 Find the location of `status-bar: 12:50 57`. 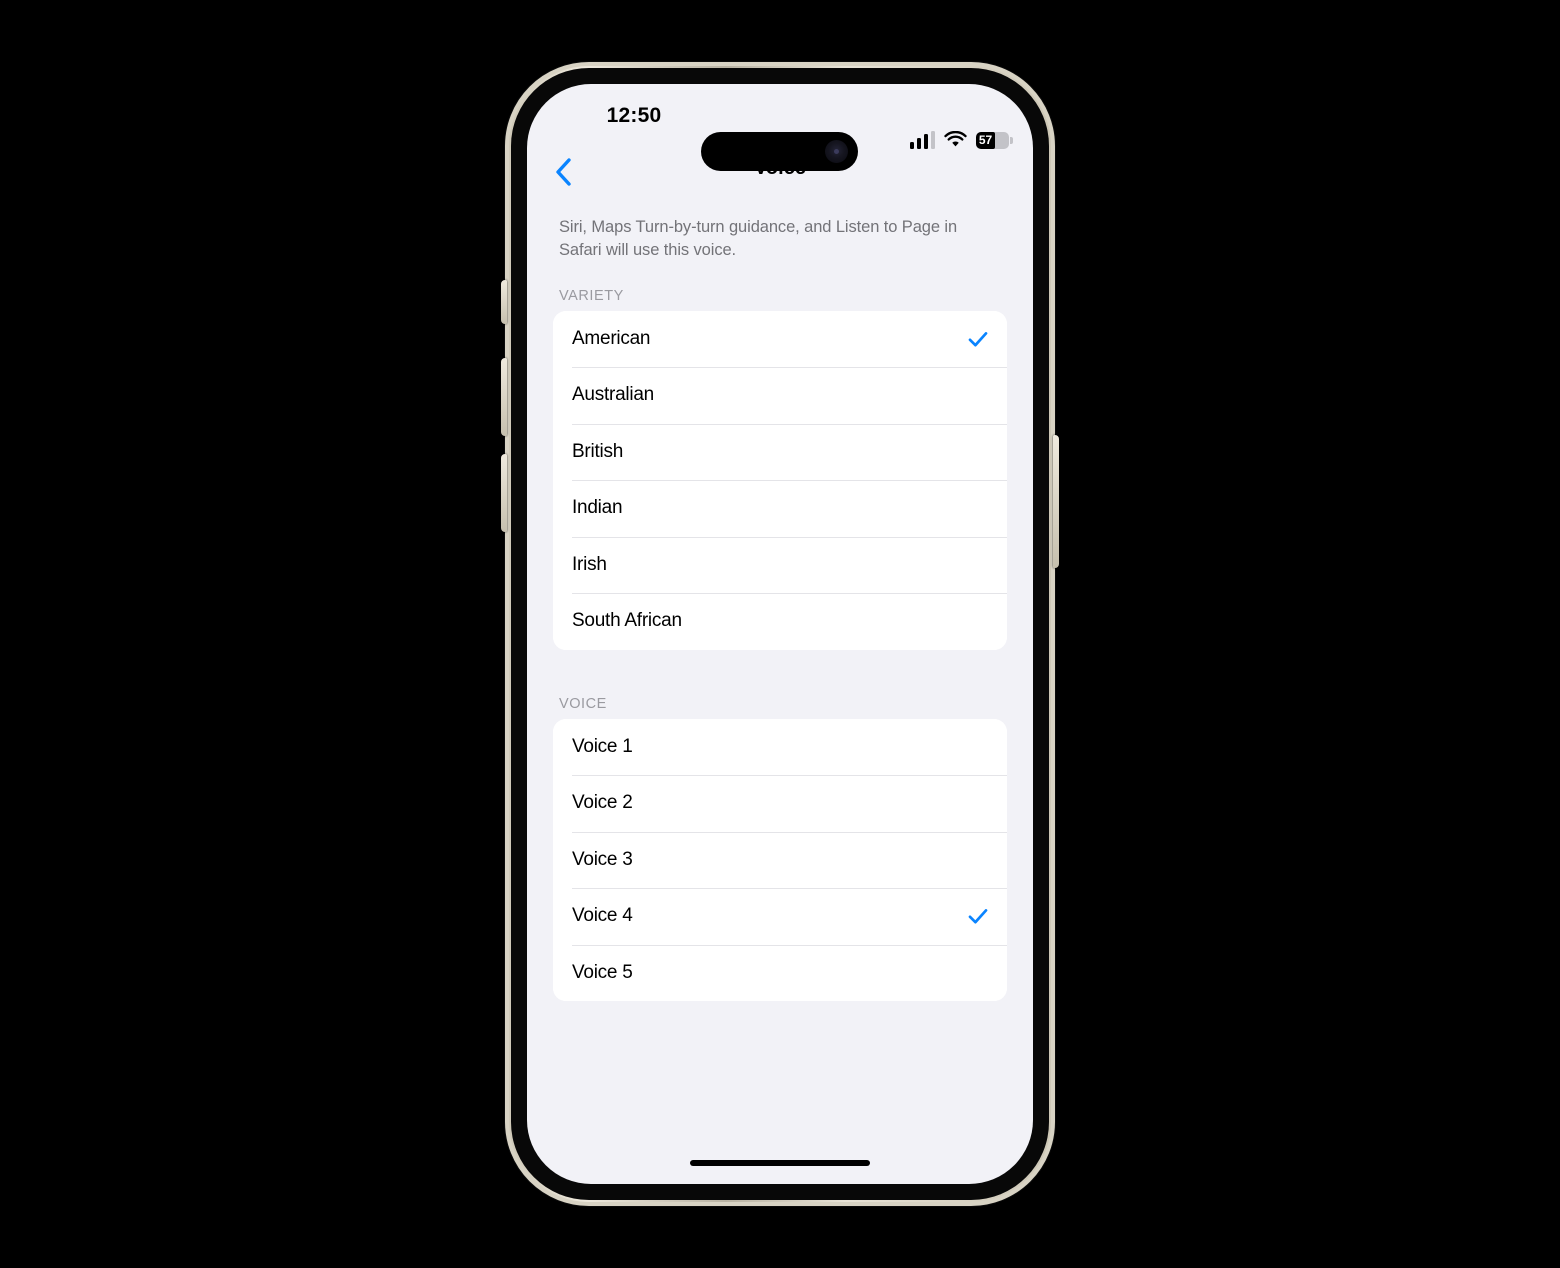

status-bar: 12:50 57 is located at coordinates (780, 127).